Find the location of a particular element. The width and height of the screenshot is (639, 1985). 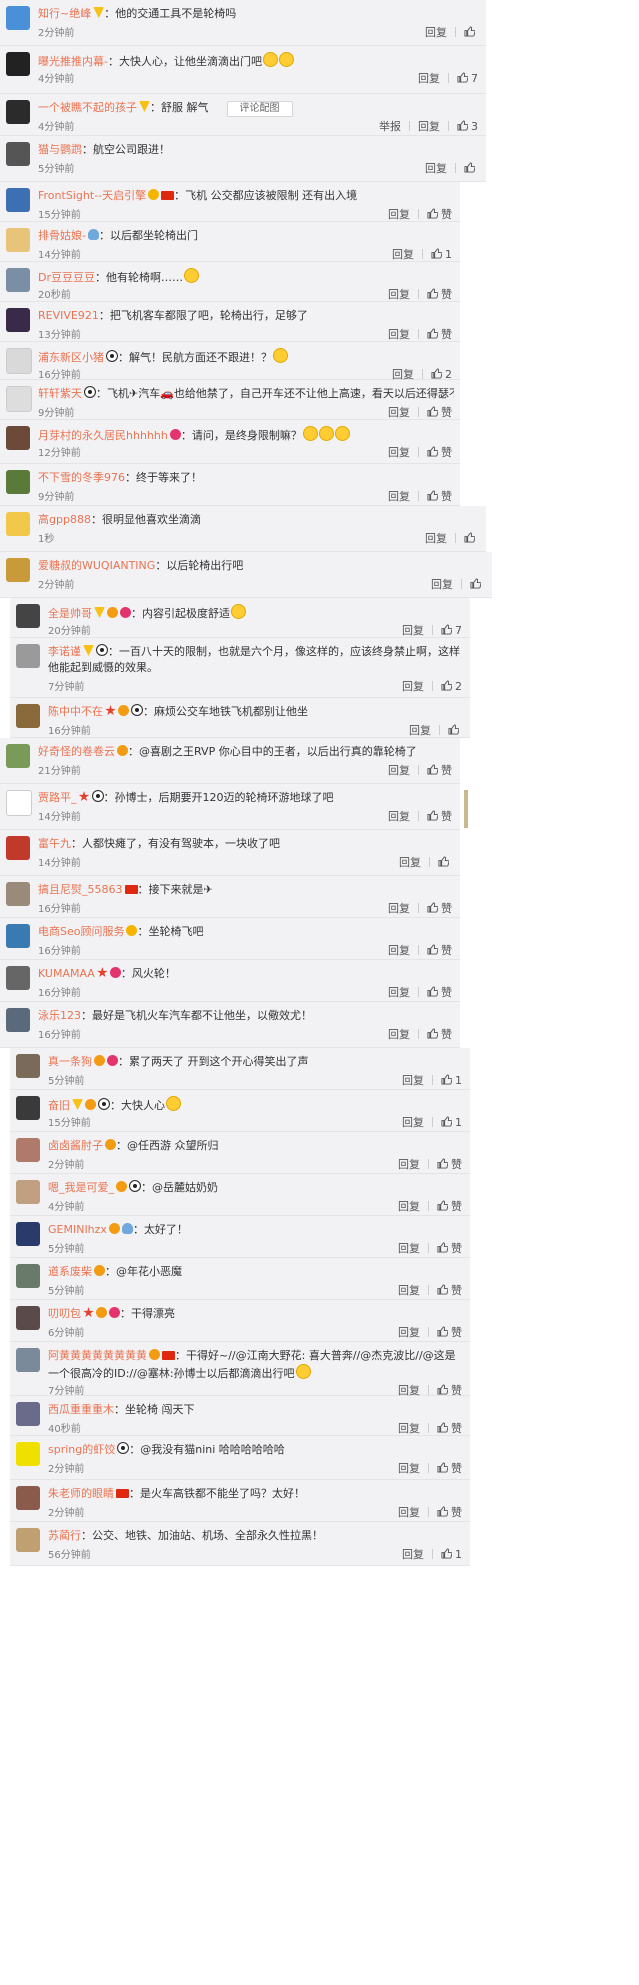

comment-username: 全是帅哥 is located at coordinates (70, 613).